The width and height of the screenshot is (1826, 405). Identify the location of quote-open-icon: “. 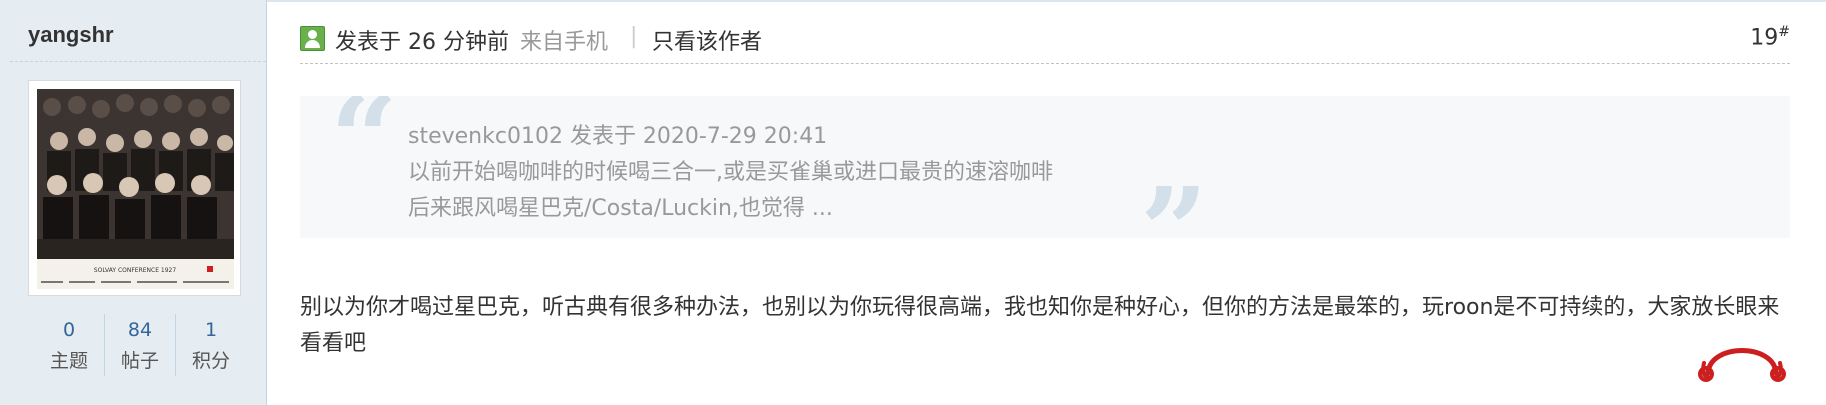
(364, 152).